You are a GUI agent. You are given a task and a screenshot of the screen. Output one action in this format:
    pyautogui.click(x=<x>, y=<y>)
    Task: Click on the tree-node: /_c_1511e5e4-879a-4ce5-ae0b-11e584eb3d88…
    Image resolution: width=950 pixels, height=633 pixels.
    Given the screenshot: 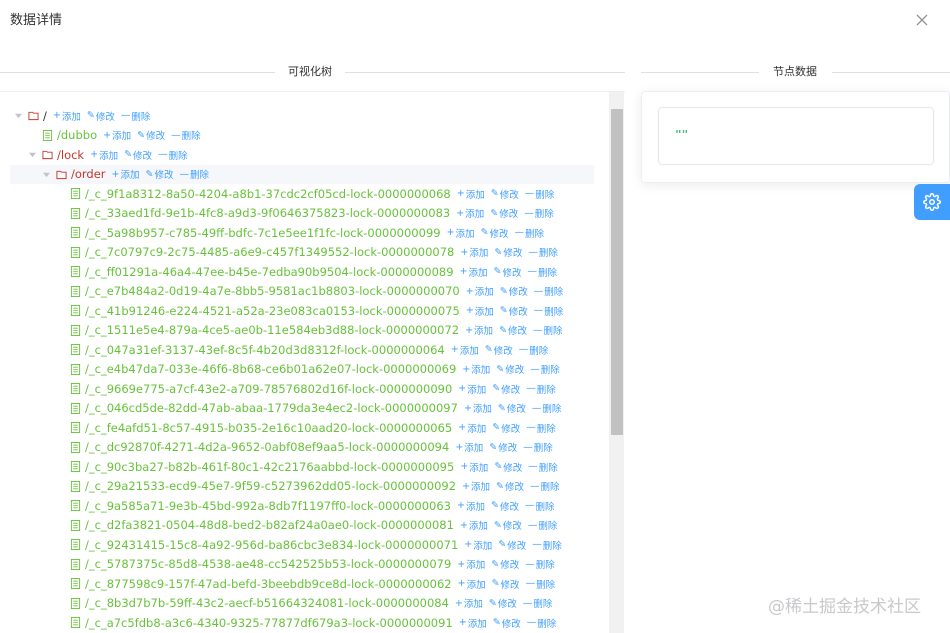 What is the action you would take?
    pyautogui.click(x=302, y=331)
    